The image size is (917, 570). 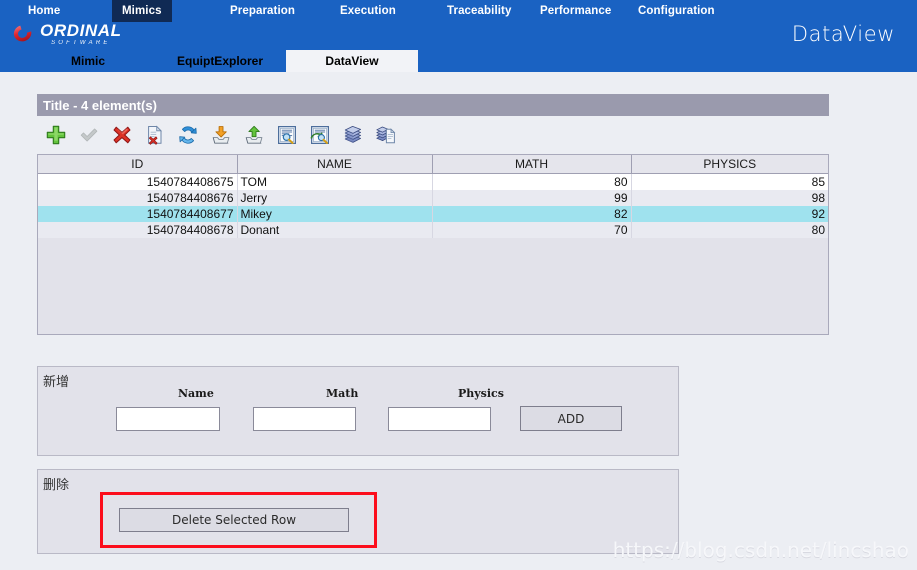 I want to click on cell-math: 80, so click(x=532, y=181).